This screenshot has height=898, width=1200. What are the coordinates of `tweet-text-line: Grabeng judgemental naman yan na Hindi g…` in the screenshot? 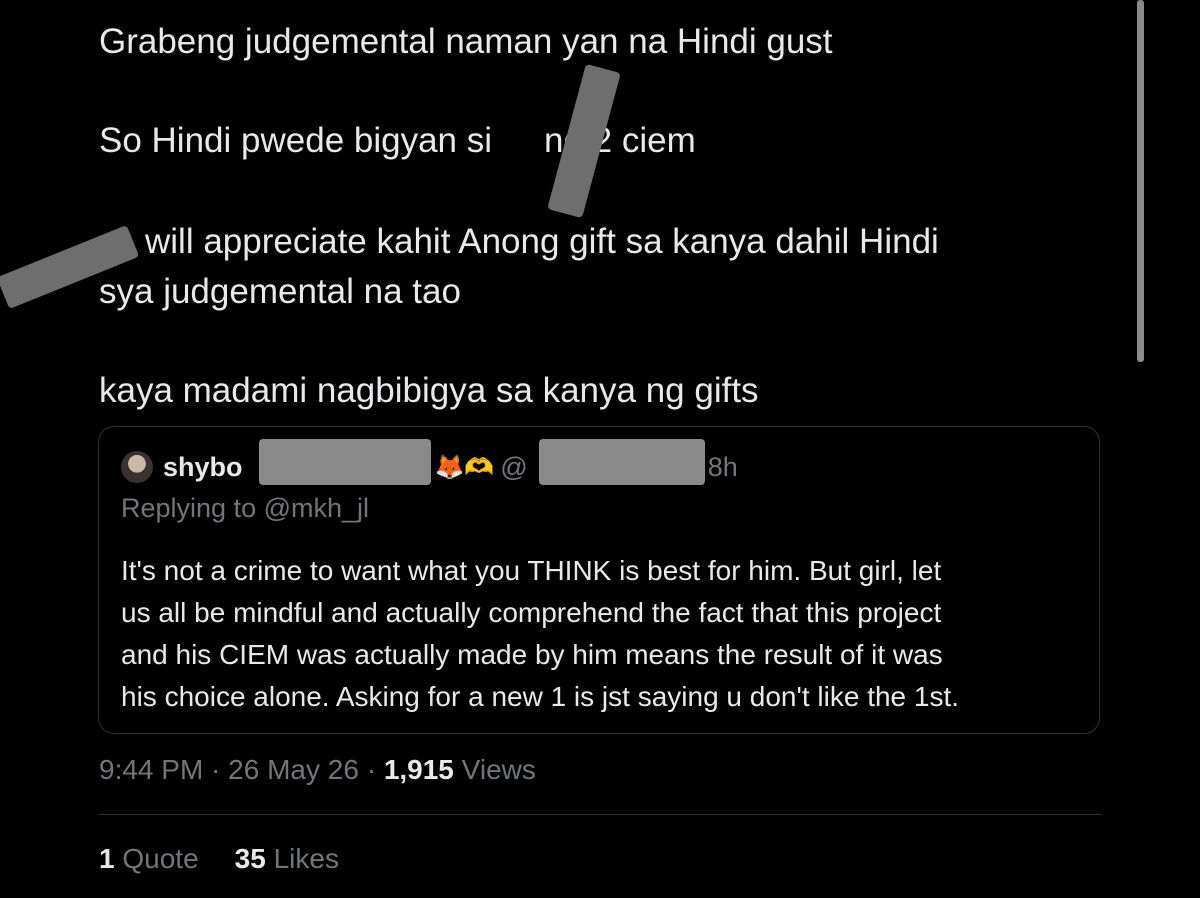 It's located at (466, 41).